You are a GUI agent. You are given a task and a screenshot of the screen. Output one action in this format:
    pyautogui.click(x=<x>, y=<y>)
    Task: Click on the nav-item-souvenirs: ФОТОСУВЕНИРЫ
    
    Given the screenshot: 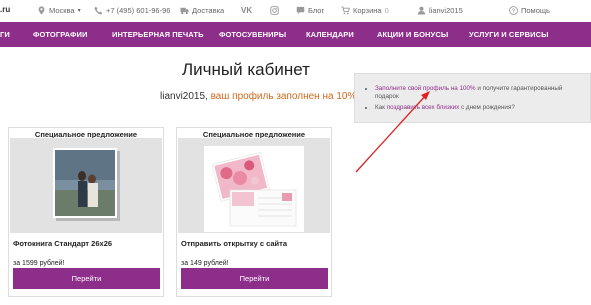 What is the action you would take?
    pyautogui.click(x=252, y=34)
    